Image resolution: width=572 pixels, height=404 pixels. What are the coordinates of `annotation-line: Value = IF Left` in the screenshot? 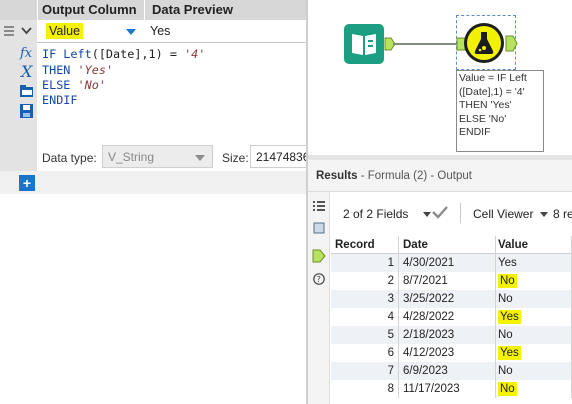 It's located at (493, 78).